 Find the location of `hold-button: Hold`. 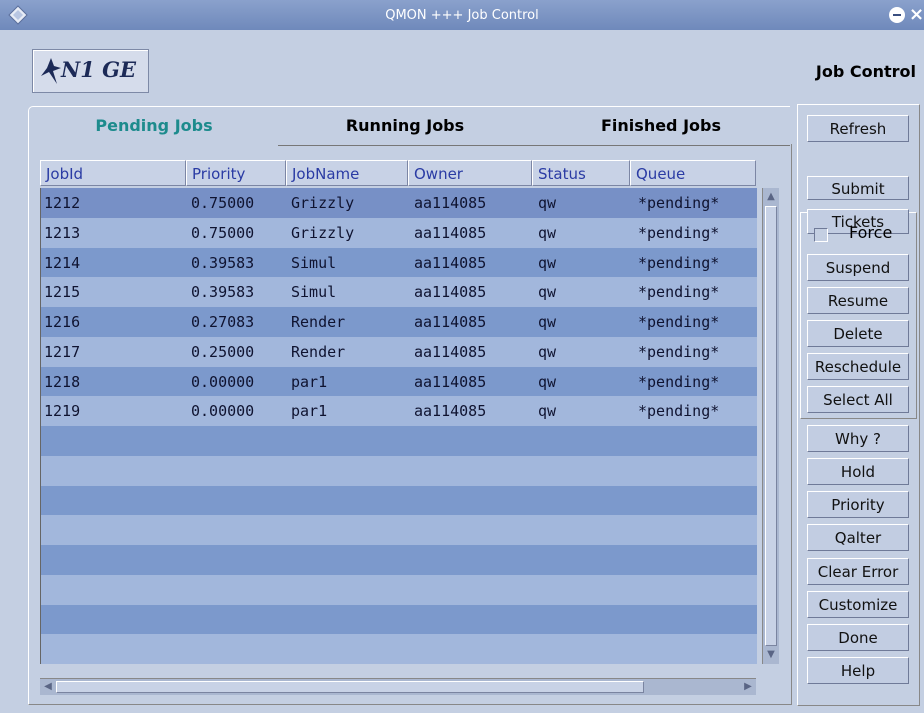

hold-button: Hold is located at coordinates (858, 471).